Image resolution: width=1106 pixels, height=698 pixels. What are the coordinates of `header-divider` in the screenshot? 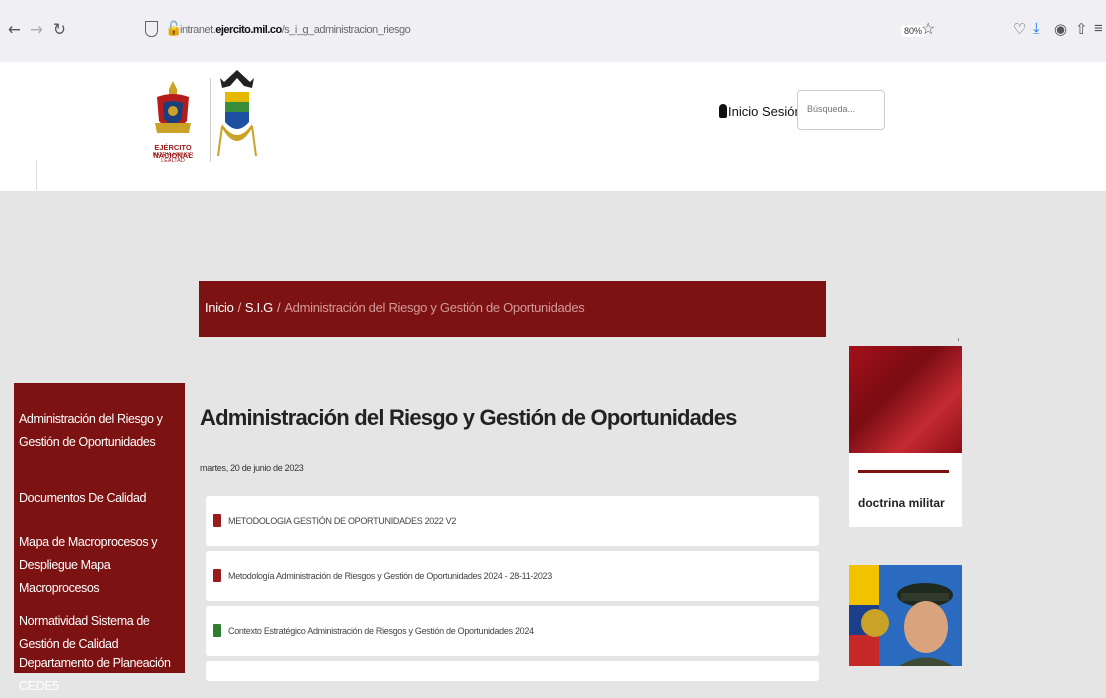 It's located at (36, 175).